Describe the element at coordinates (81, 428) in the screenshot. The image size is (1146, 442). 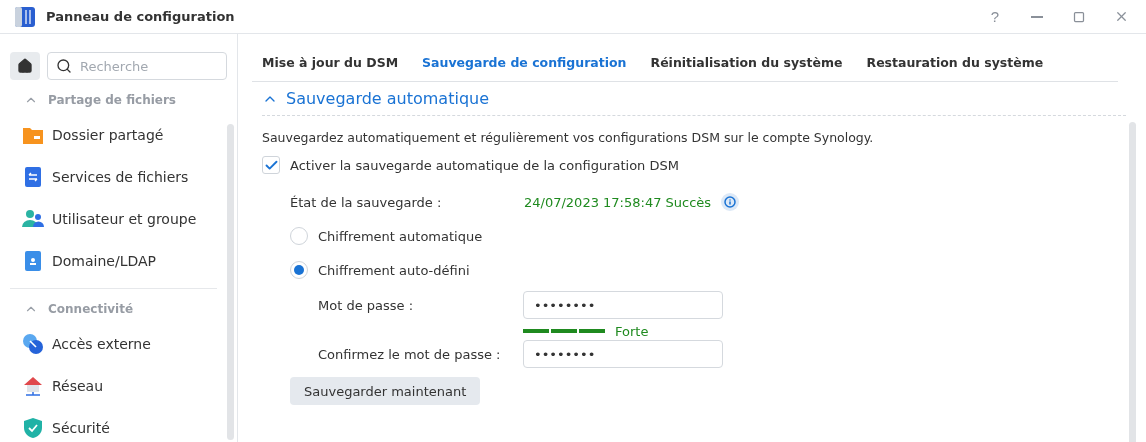
I see `sidebar-item: Sécurité` at that location.